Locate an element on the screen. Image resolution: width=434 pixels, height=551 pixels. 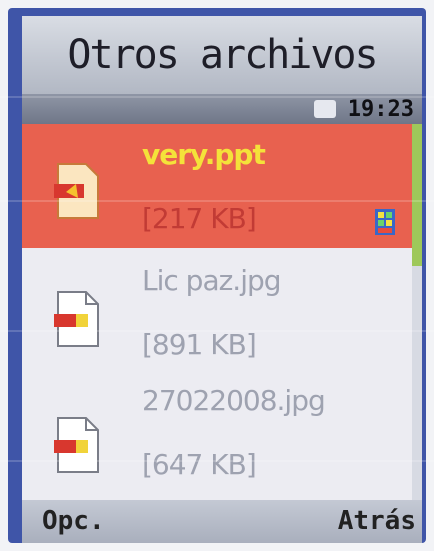
page-title: Otros archivos is located at coordinates (222, 55).